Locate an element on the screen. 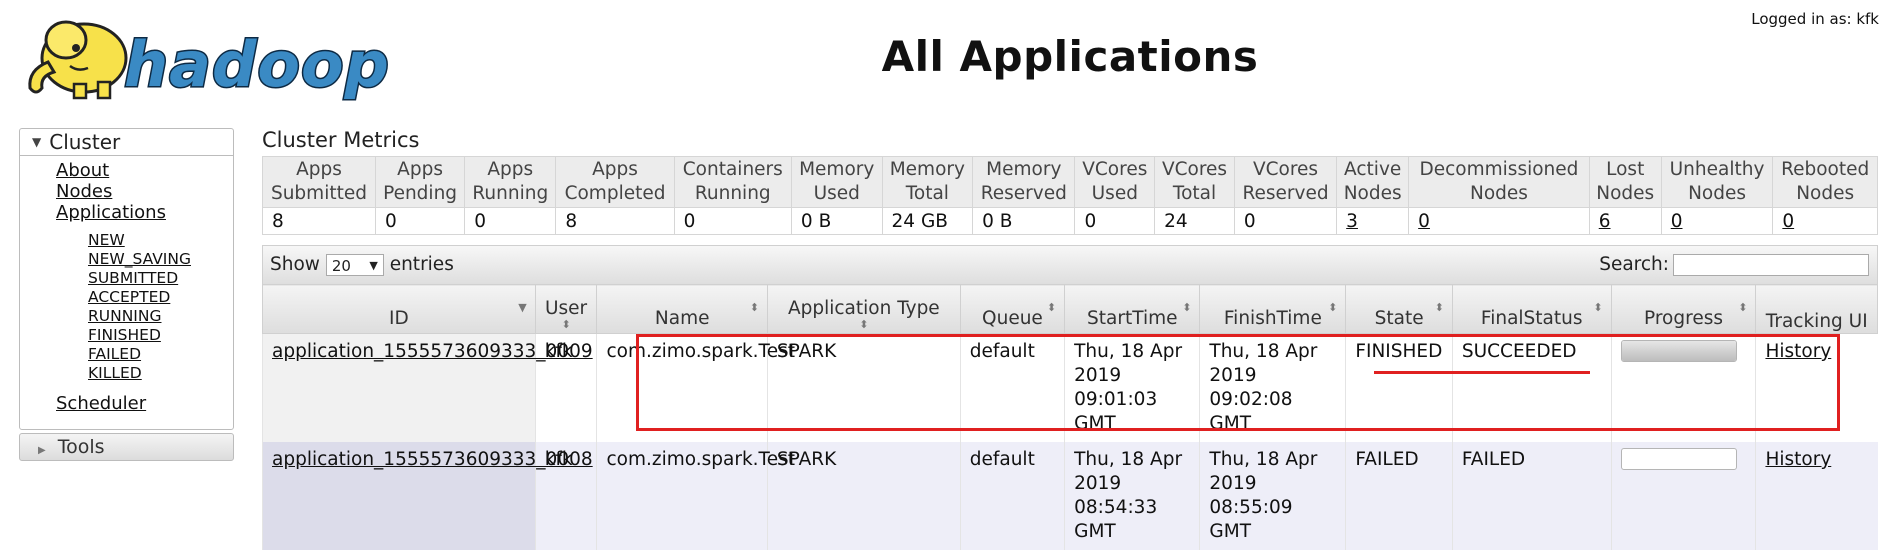 This screenshot has height=550, width=1899. app-state-link-finished: FINISHED is located at coordinates (124, 335).